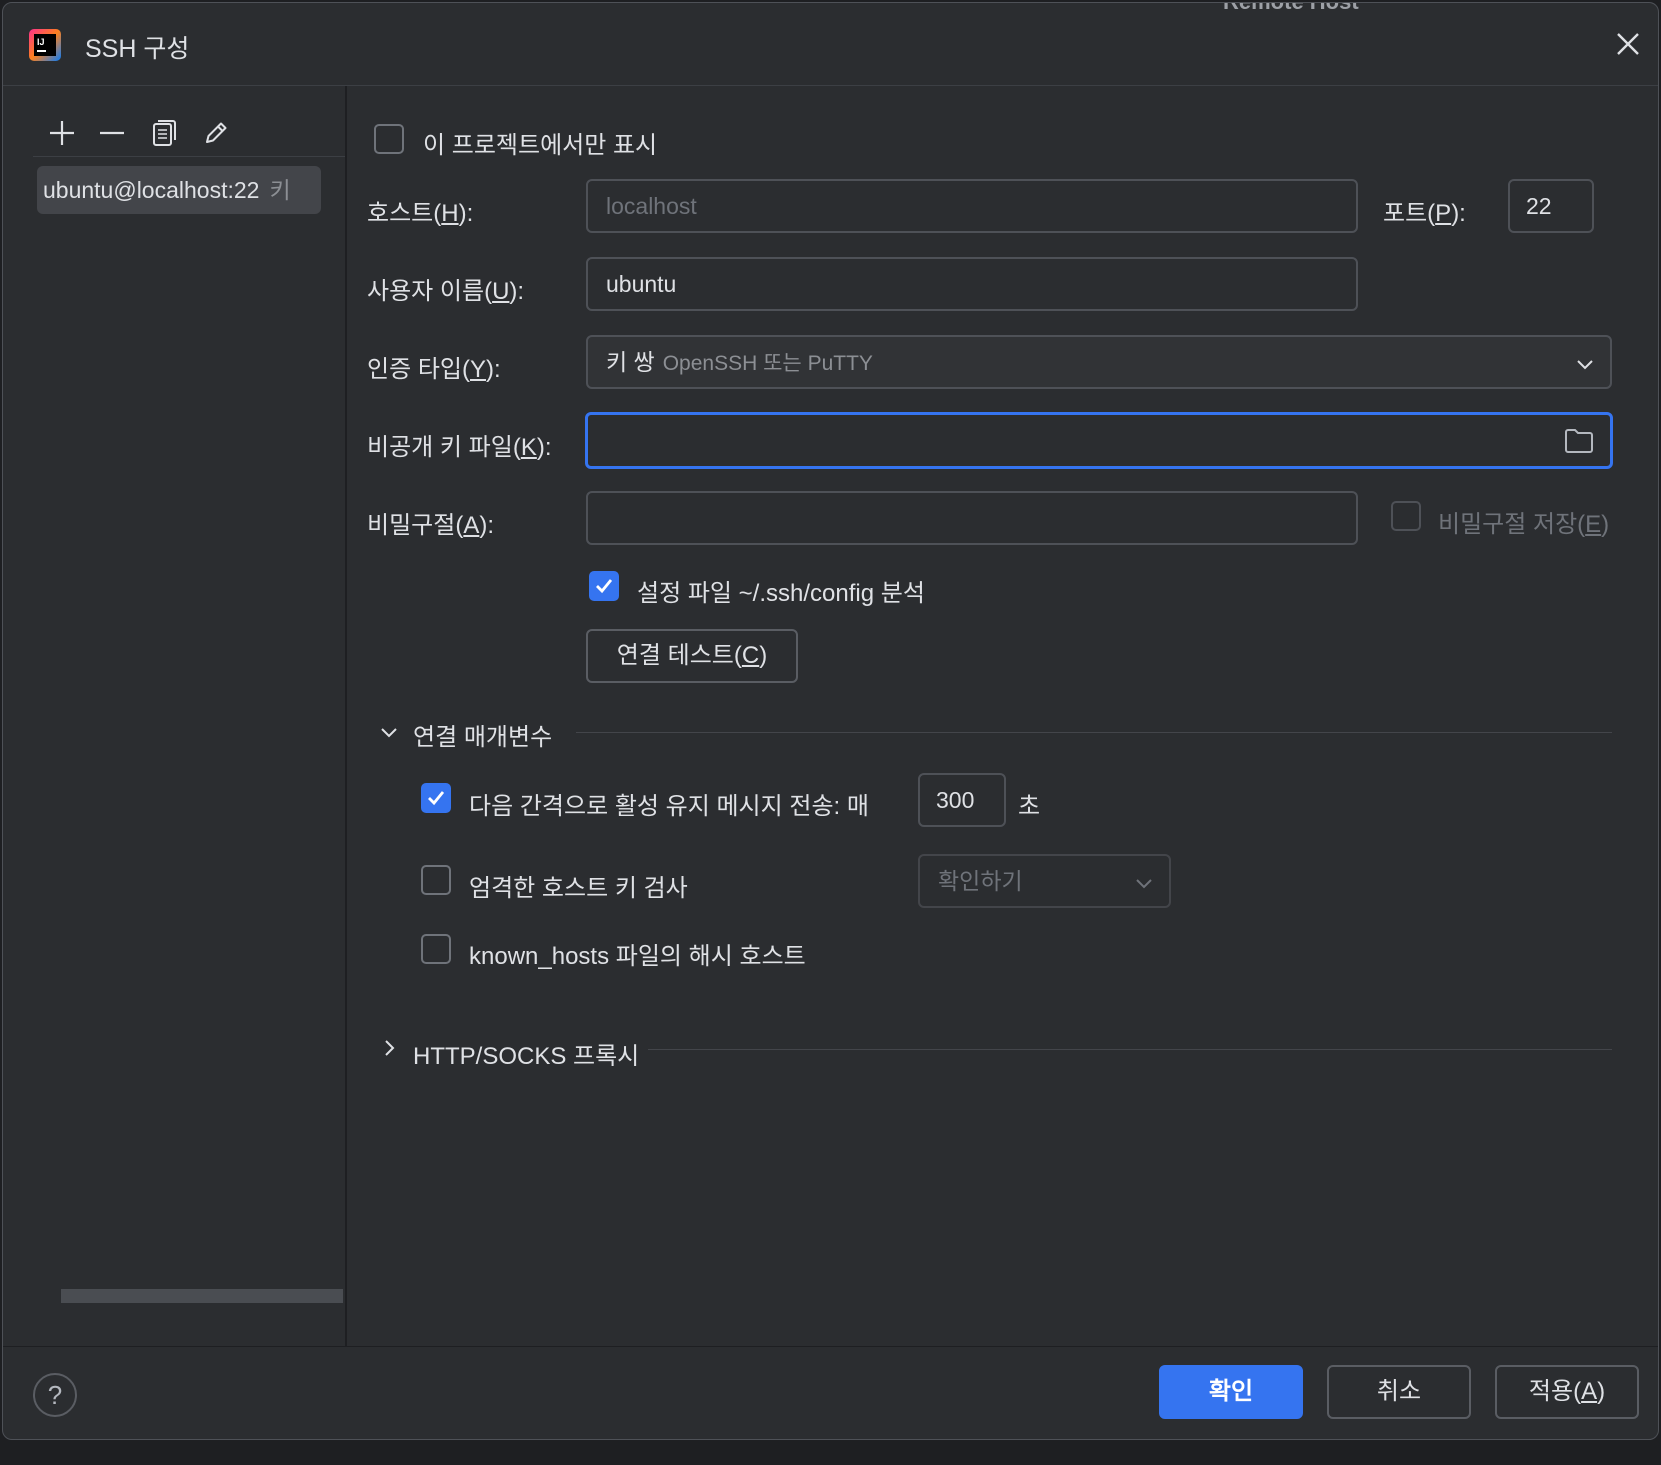  What do you see at coordinates (1524, 524) in the screenshot?
I see `save-passphrase-label: 비밀구절 저장(E)` at bounding box center [1524, 524].